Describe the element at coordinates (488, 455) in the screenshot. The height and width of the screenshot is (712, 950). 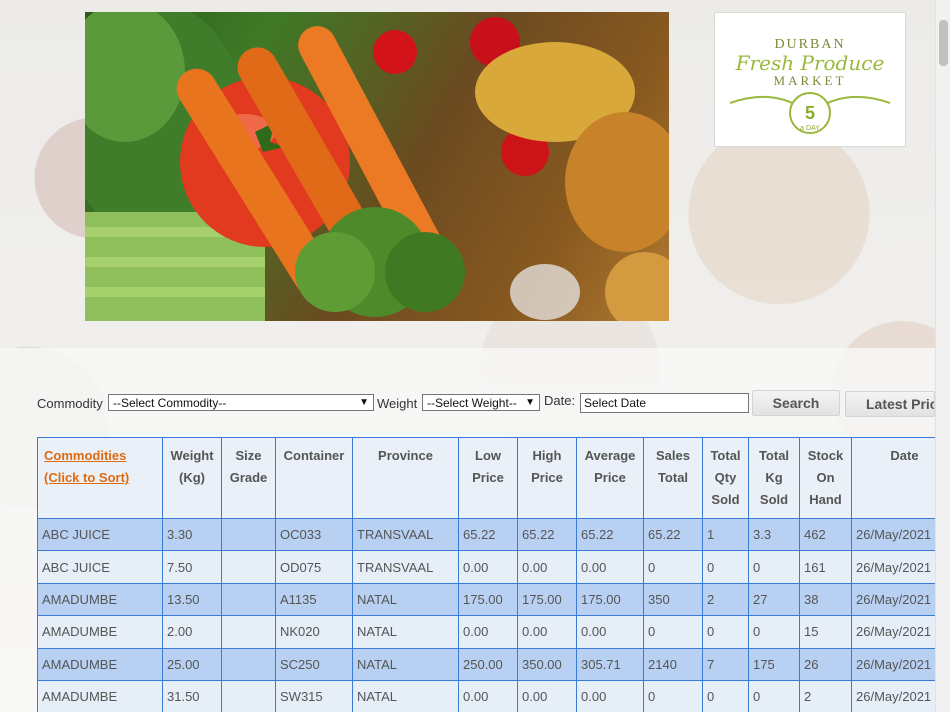
I see `column-header-text: Low` at that location.